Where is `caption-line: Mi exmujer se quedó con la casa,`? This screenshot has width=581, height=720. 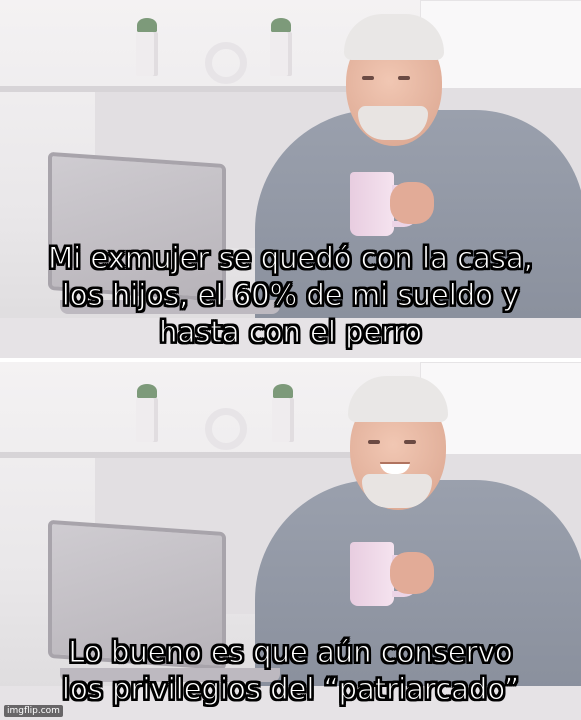
caption-line: Mi exmujer se quedó con la casa, is located at coordinates (291, 258).